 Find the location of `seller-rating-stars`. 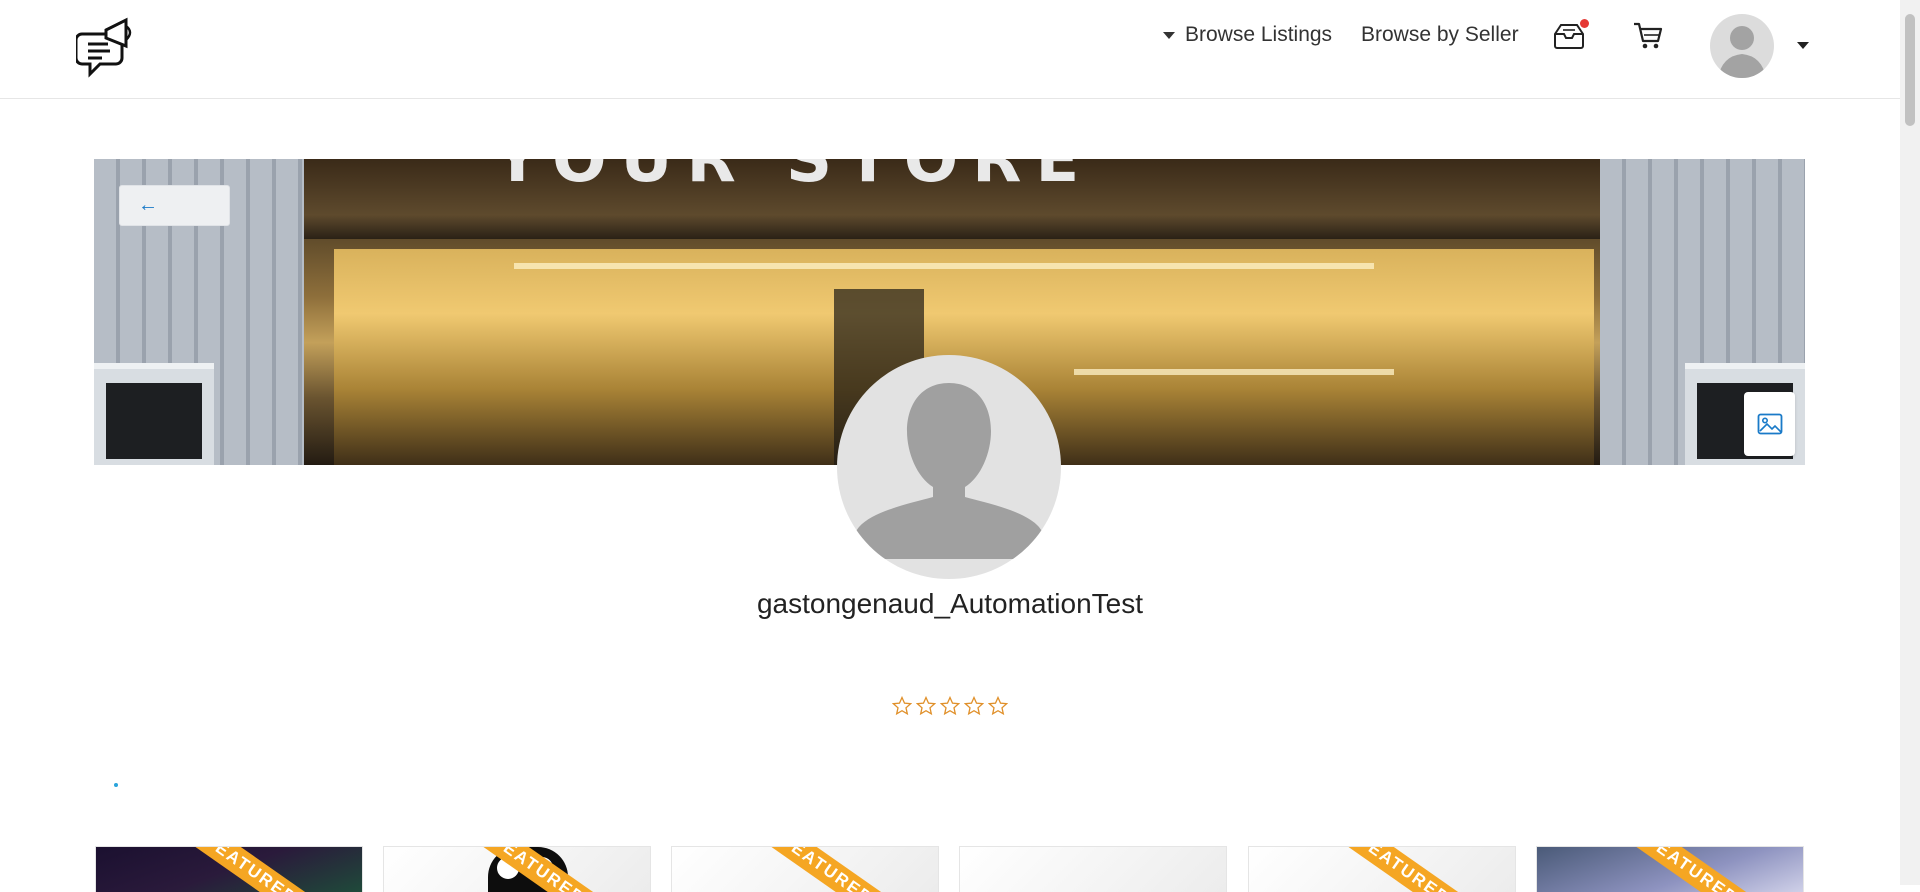

seller-rating-stars is located at coordinates (950, 706).